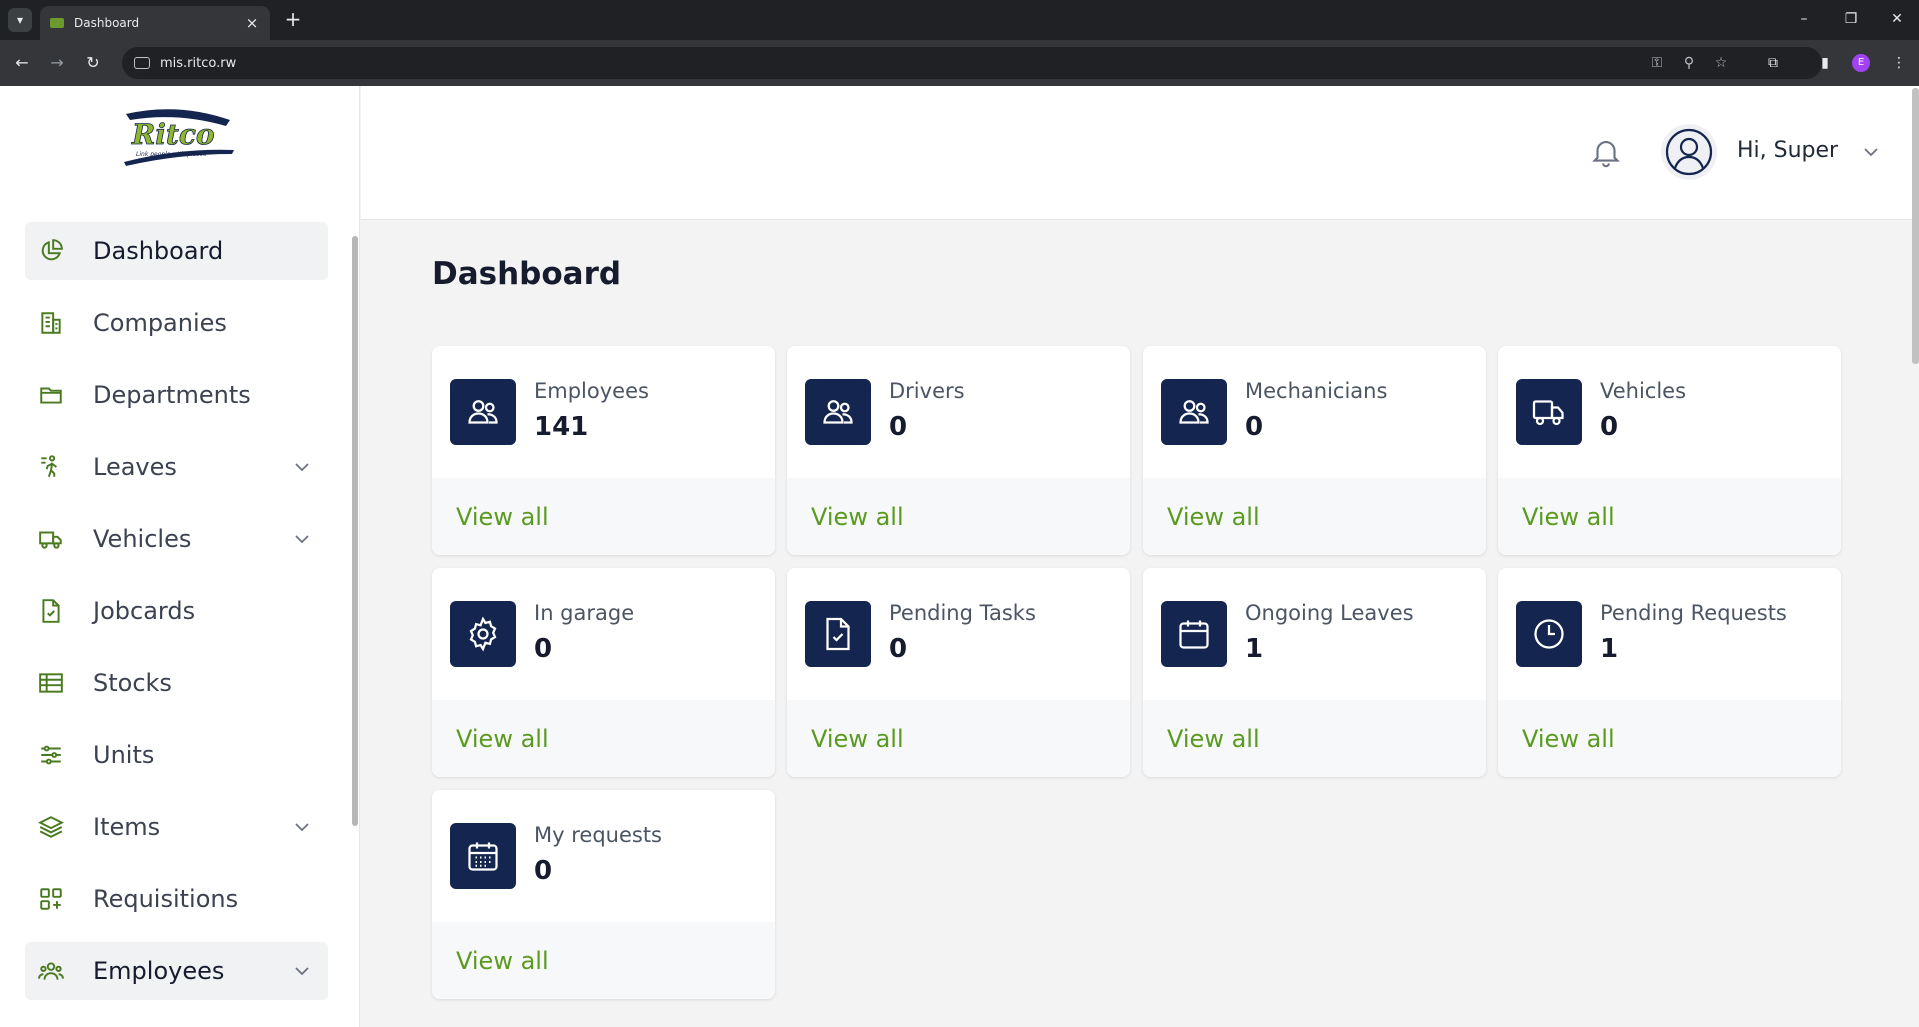  I want to click on sidebar-scrollbar, so click(355, 531).